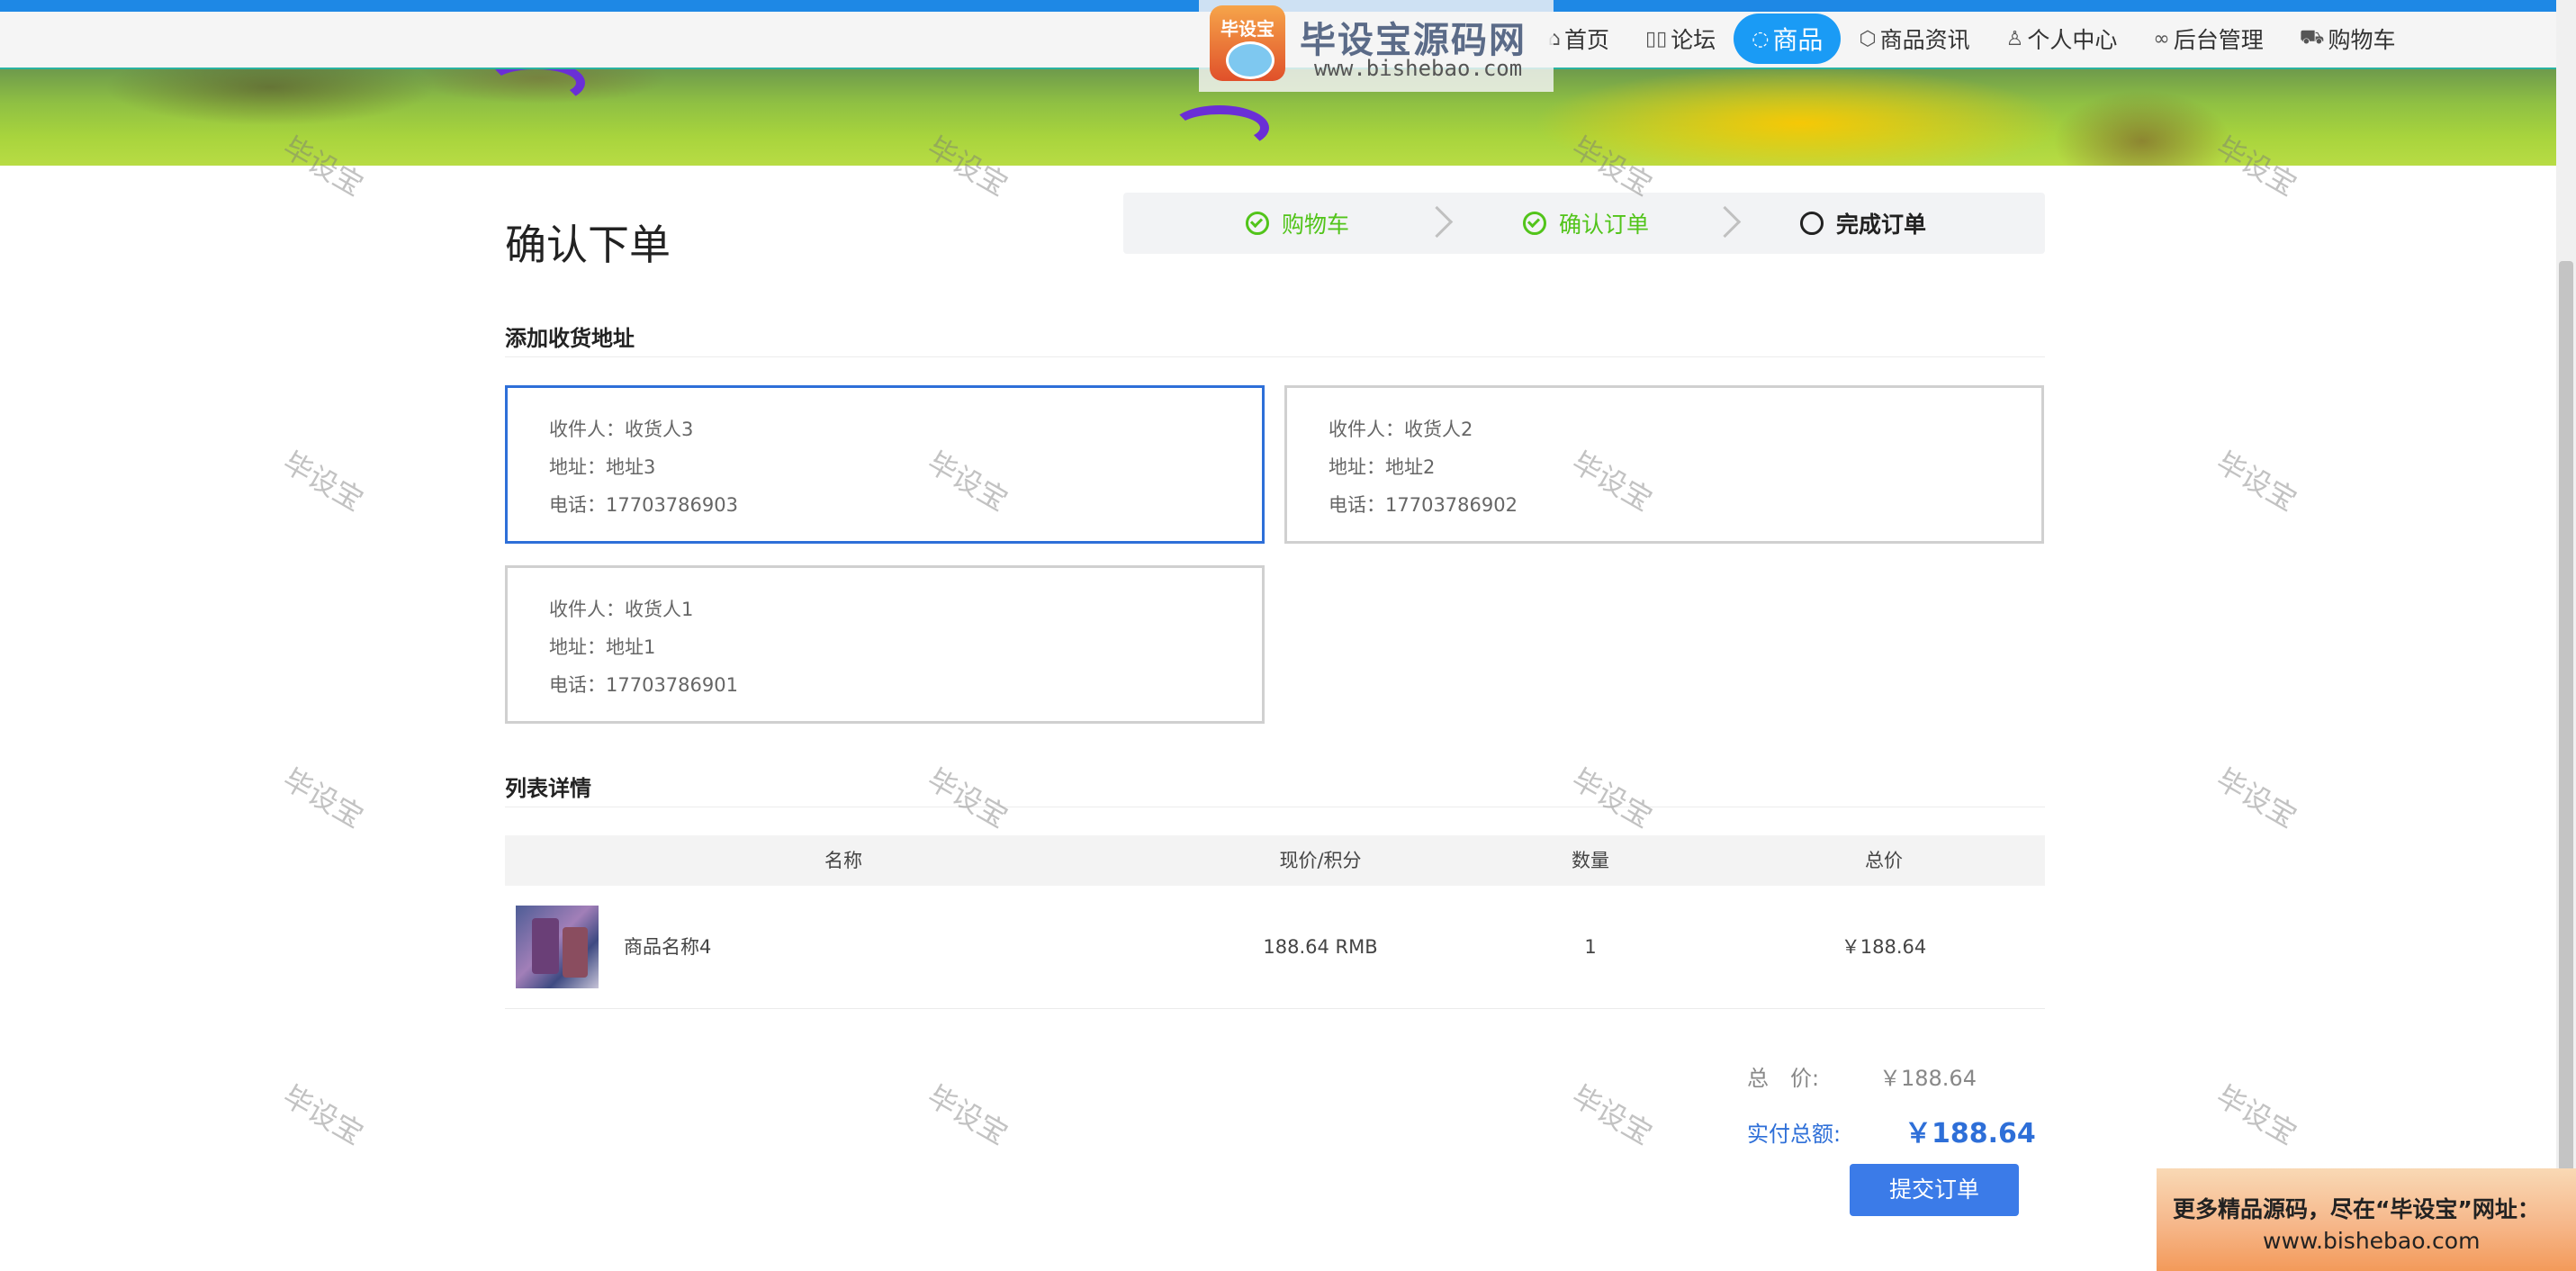 The width and height of the screenshot is (2576, 1271). I want to click on address-section-title: 添加收货地址, so click(570, 338).